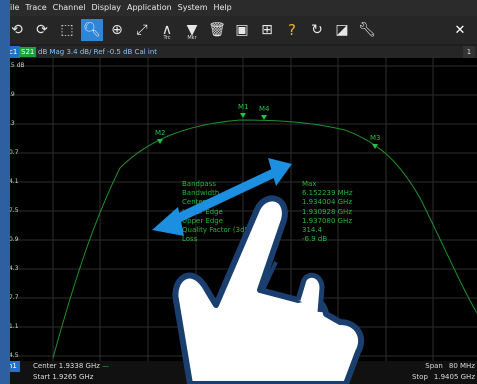 This screenshot has height=384, width=477. I want to click on info-key: Upper Edge, so click(203, 220).